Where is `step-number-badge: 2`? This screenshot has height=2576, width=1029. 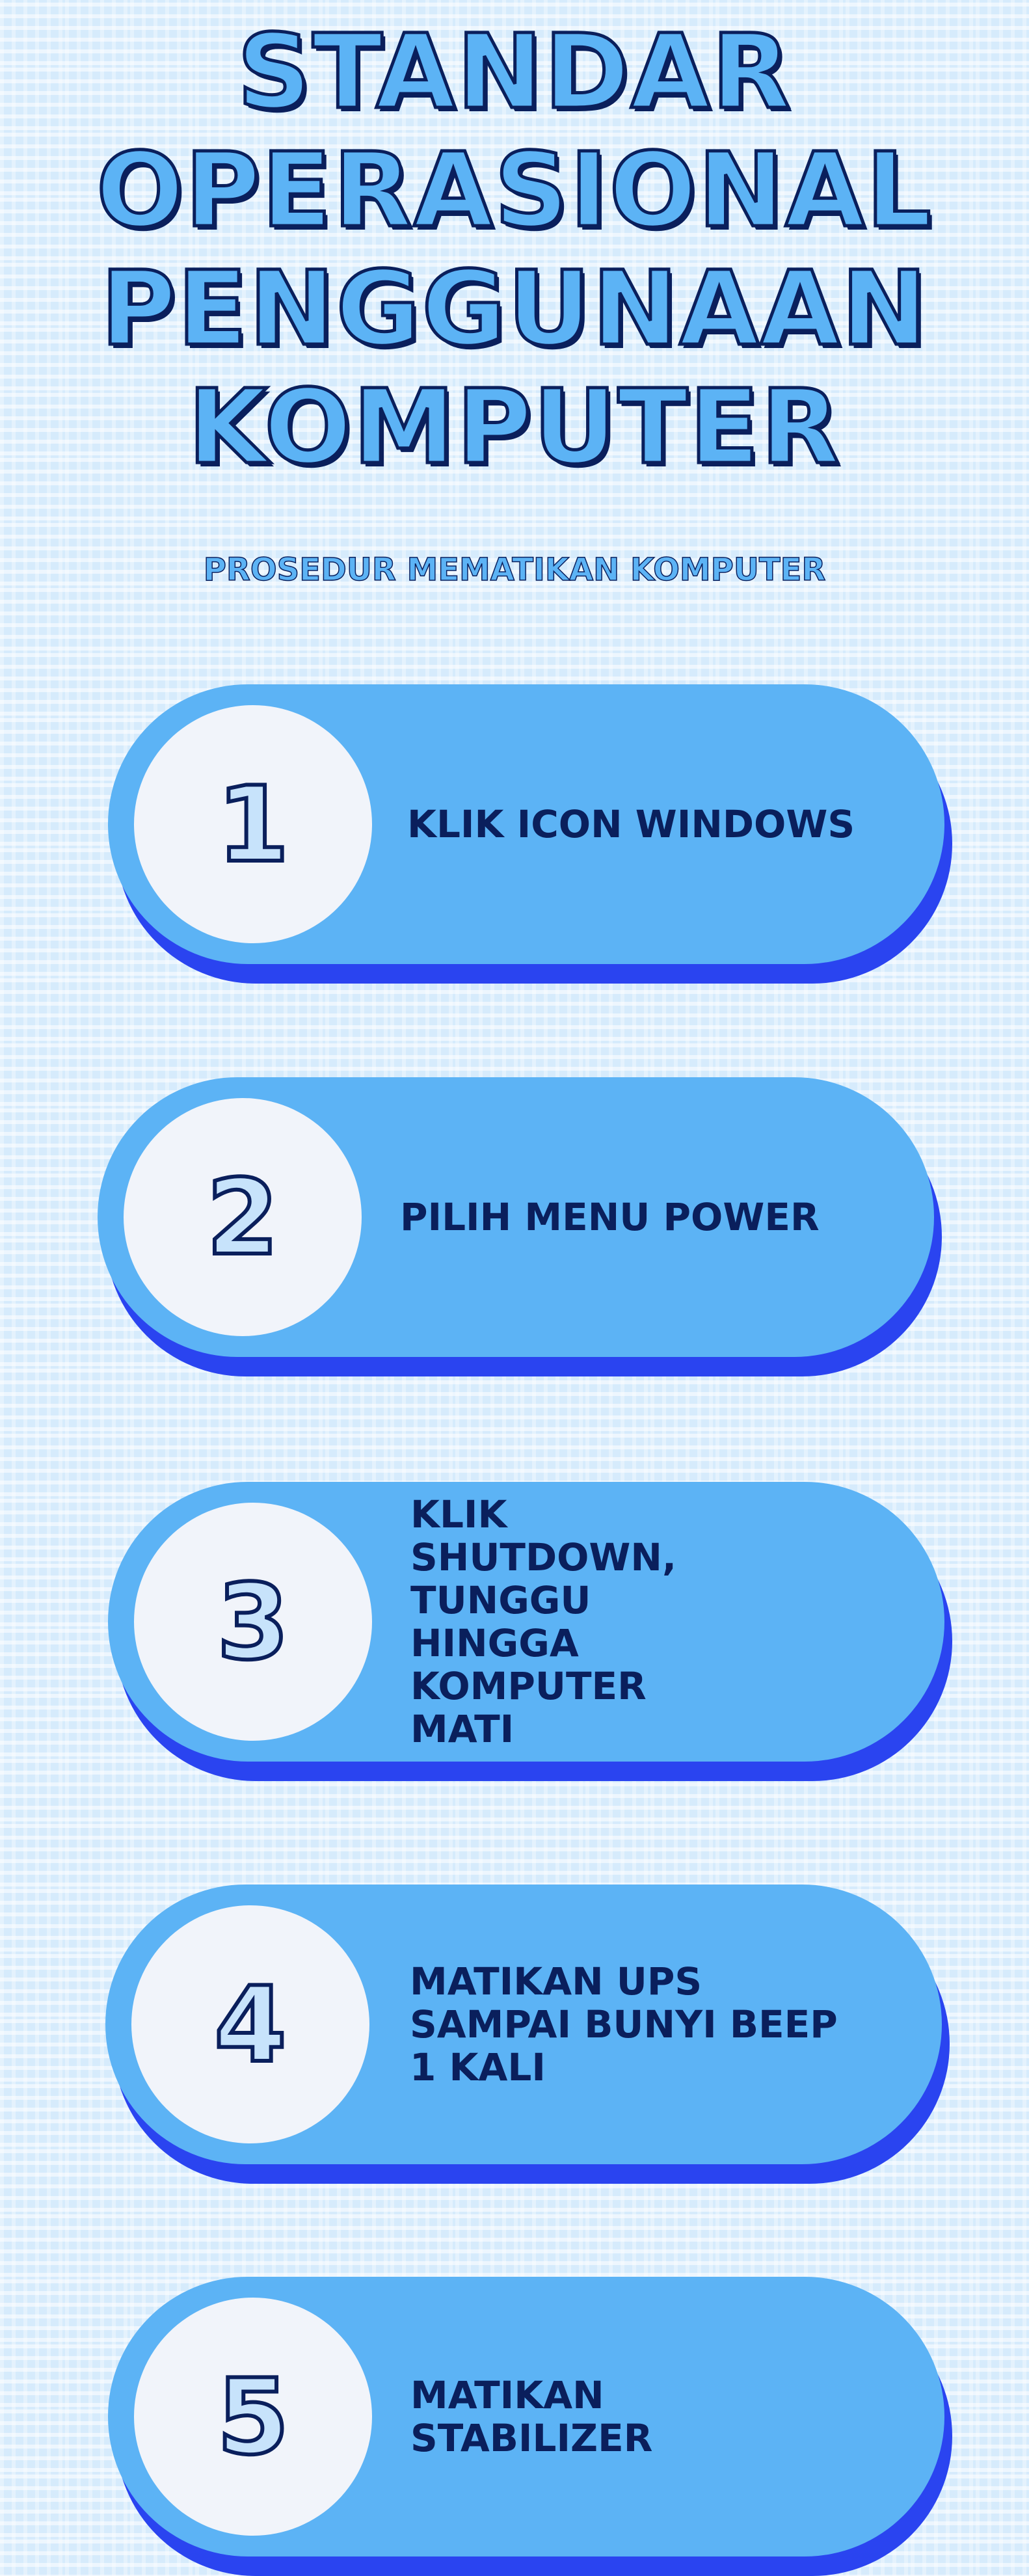
step-number-badge: 2 is located at coordinates (243, 1217).